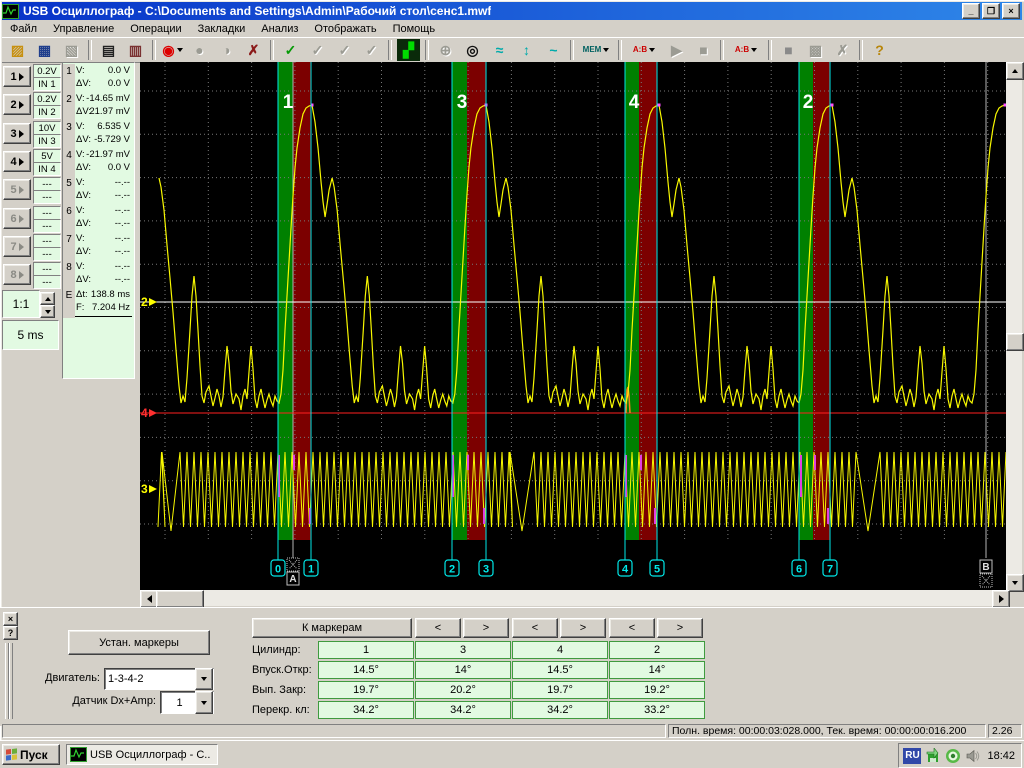  What do you see at coordinates (47, 226) in the screenshot?
I see `channel-6-input: ---` at bounding box center [47, 226].